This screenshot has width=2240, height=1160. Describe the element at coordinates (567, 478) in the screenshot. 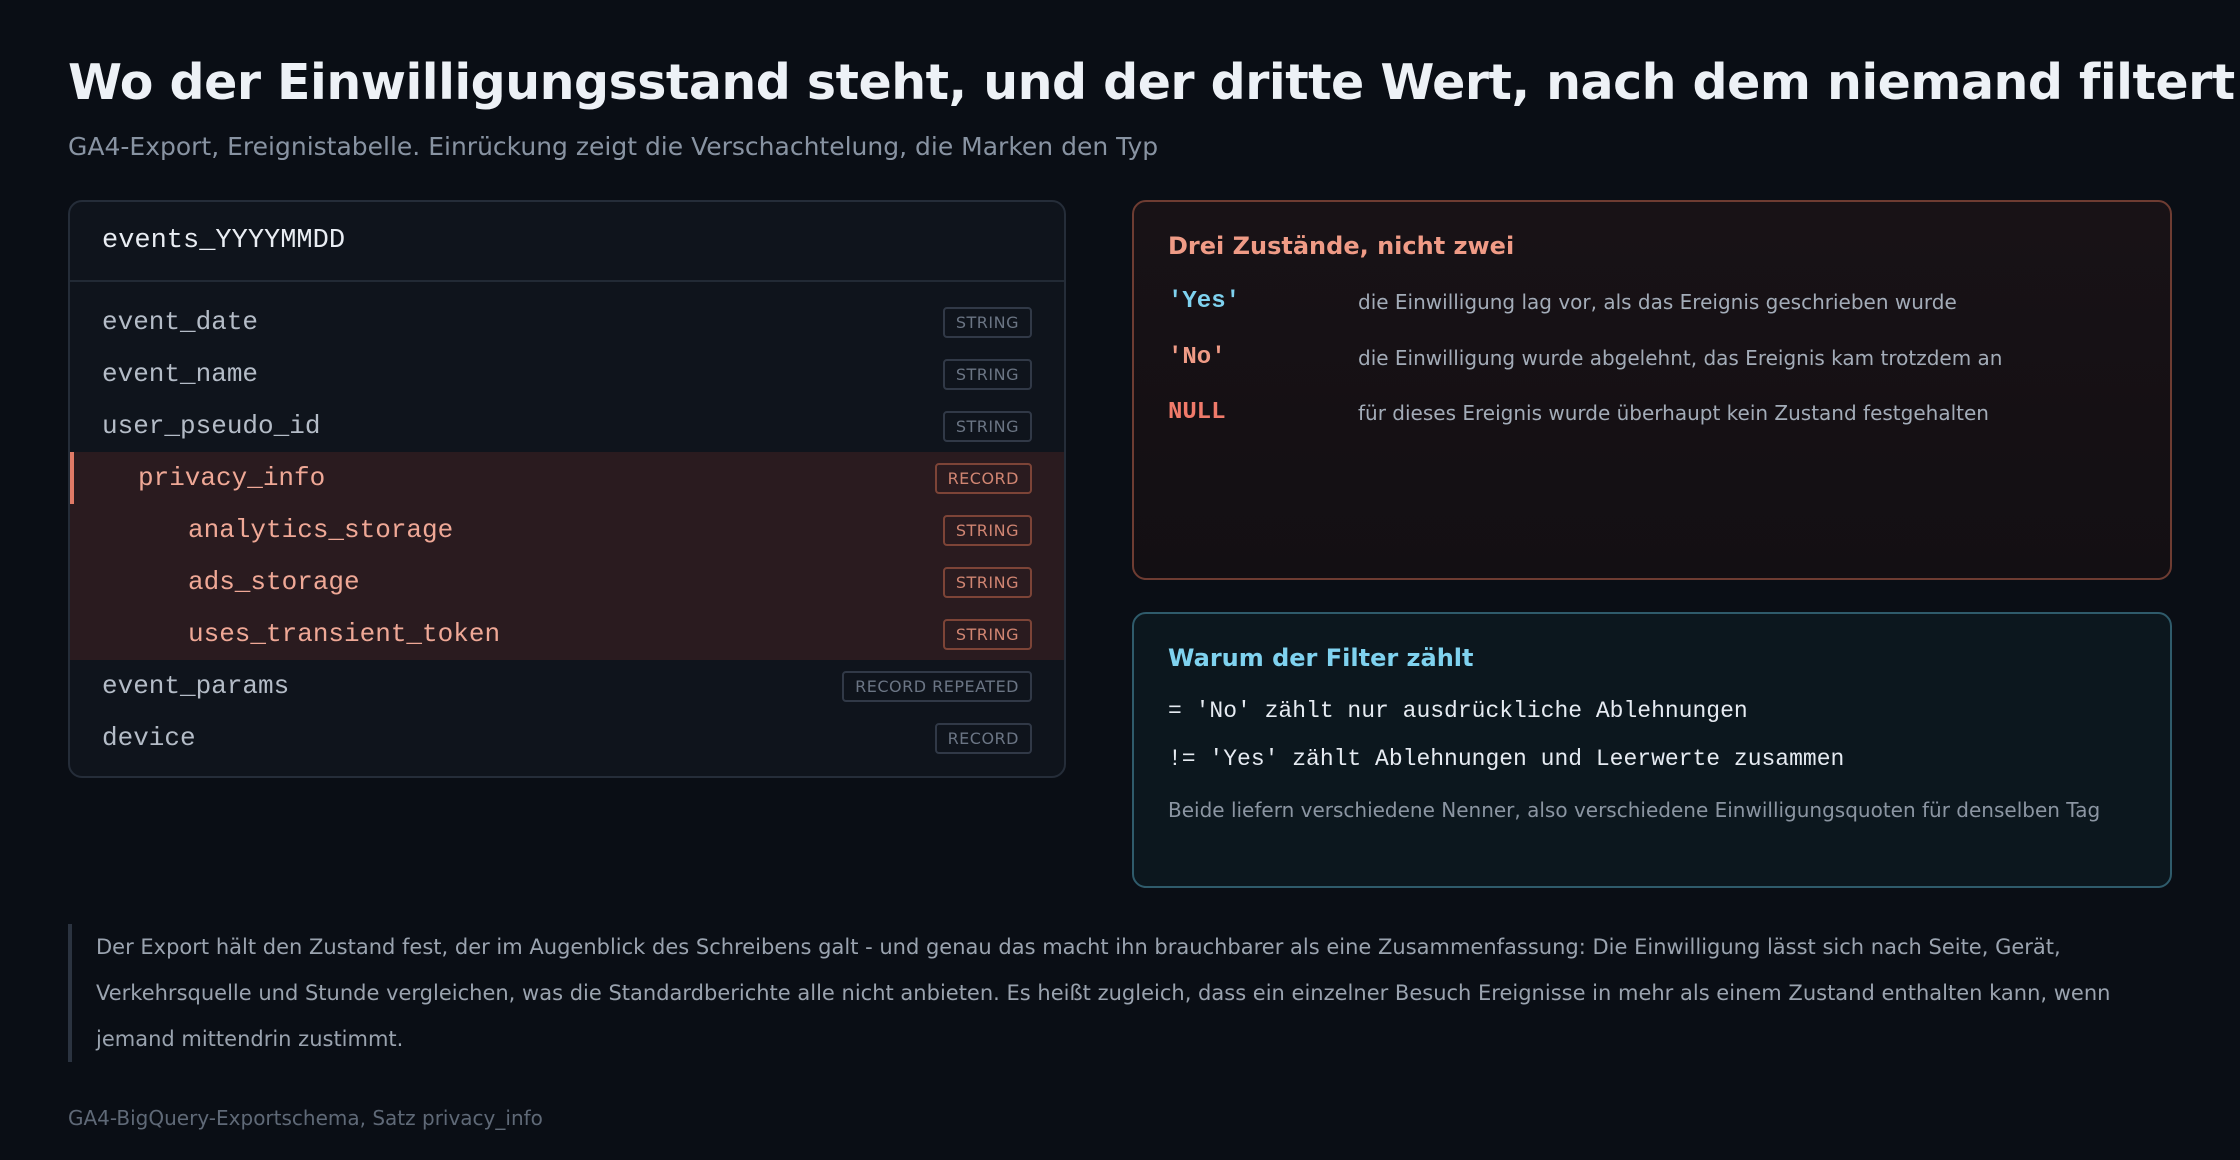

I see `field-row-privacy-info: privacy_info RECORD` at that location.